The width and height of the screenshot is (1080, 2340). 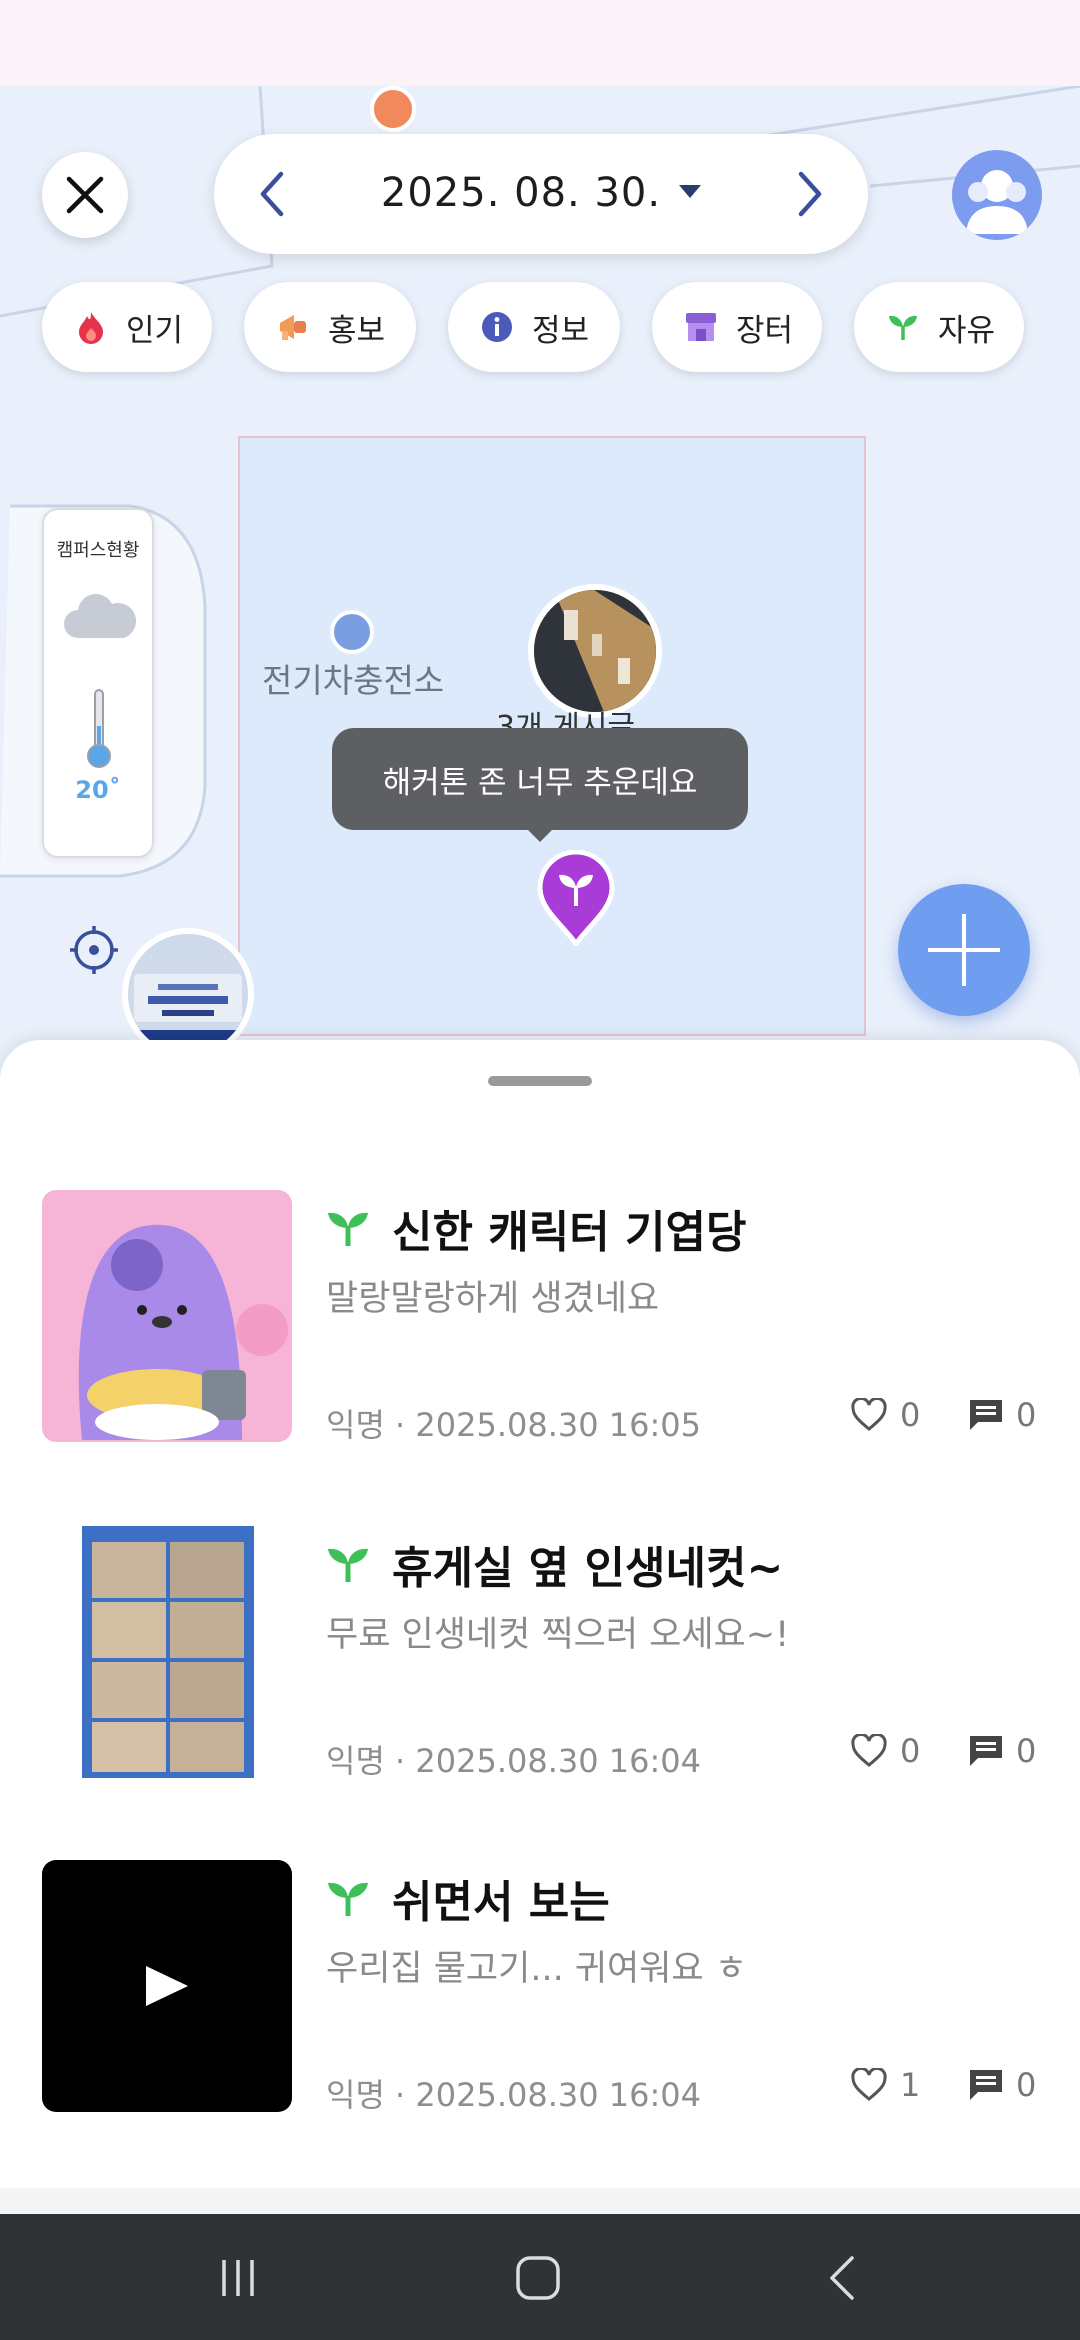 I want to click on filter-chip-label: 인기, so click(x=155, y=330).